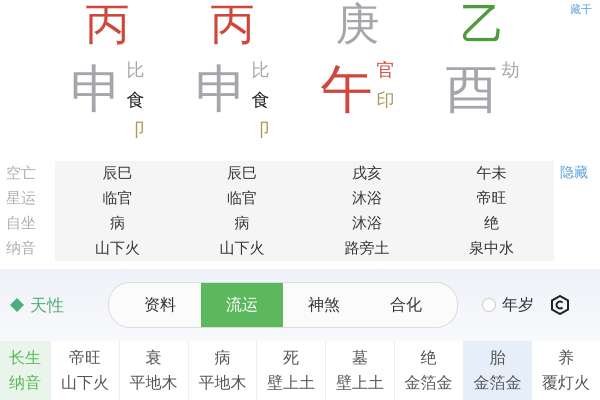 The image size is (600, 400). Describe the element at coordinates (366, 173) in the screenshot. I see `table-cell-text: 戌亥` at that location.